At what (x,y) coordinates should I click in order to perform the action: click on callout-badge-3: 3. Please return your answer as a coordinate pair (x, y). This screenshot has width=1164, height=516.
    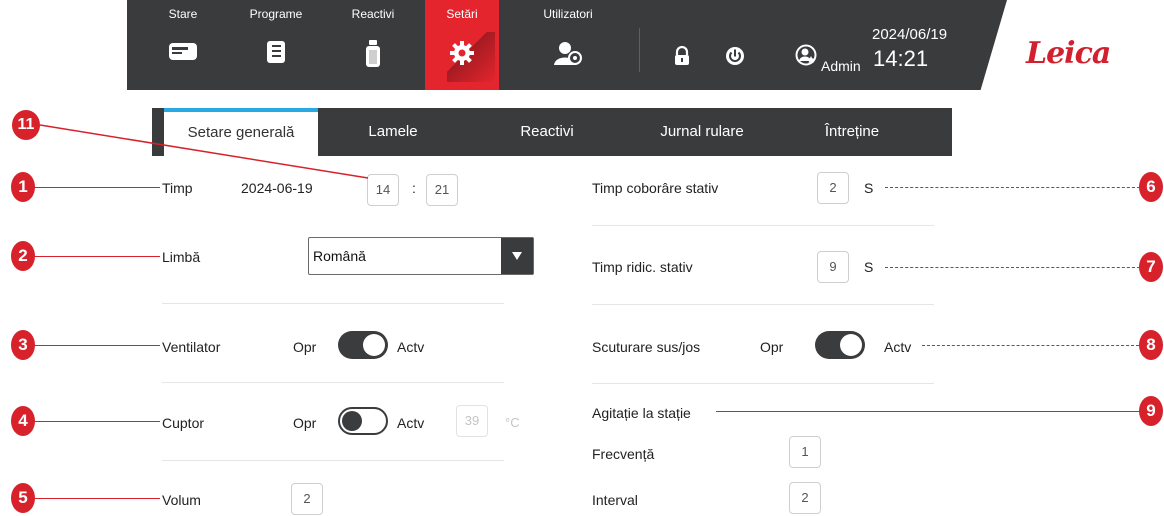
    Looking at the image, I should click on (23, 345).